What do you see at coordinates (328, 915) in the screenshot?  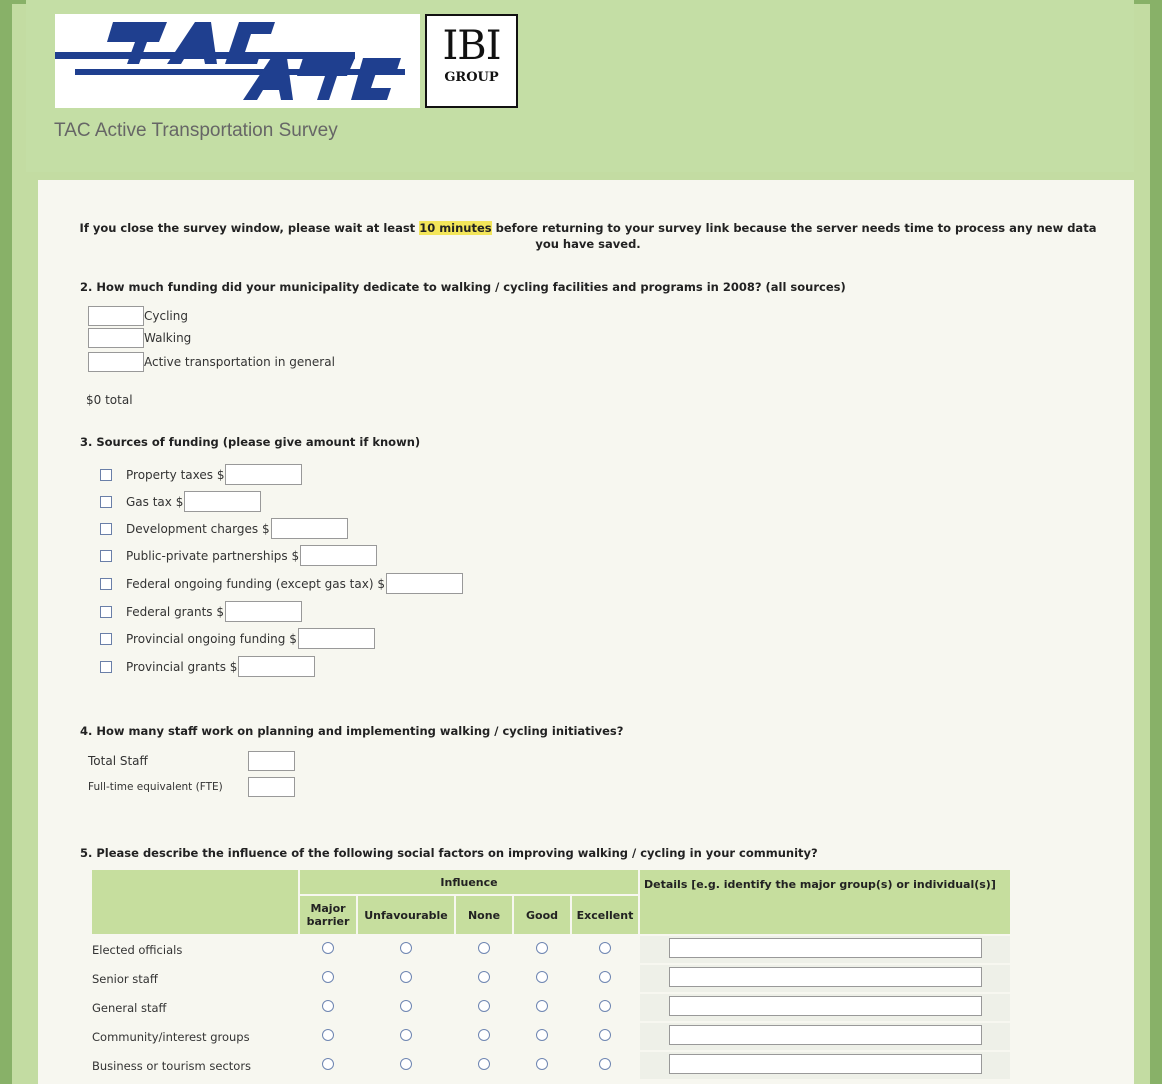 I see `col-major-barrier: Major barrier` at bounding box center [328, 915].